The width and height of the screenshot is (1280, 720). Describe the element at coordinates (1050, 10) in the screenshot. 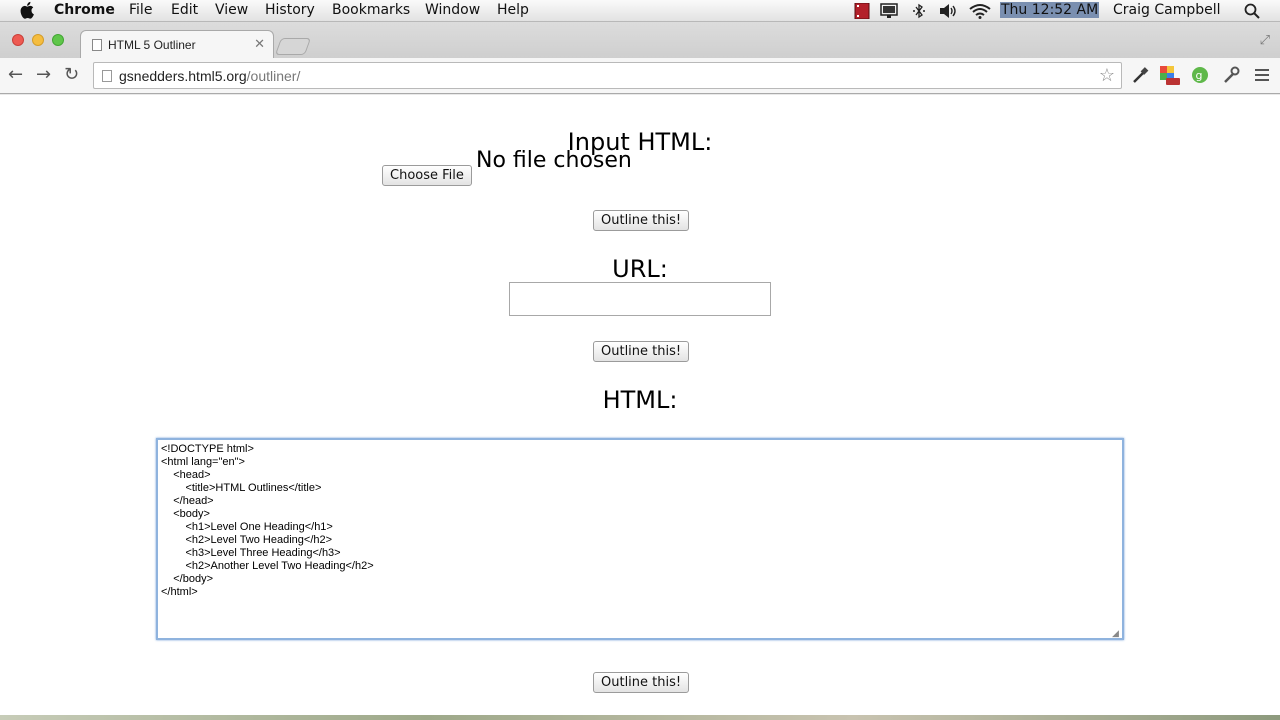

I see `menubar-clock: Thu 12:52 AM` at that location.